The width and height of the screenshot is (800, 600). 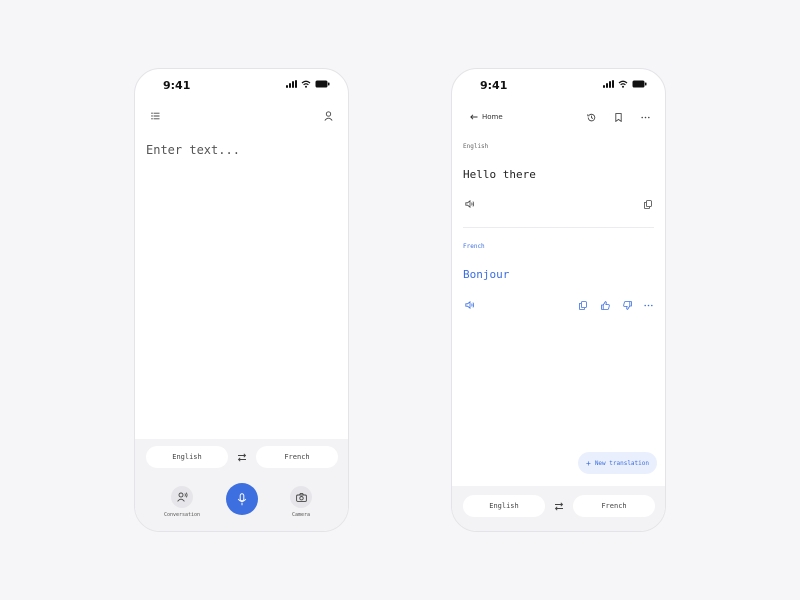 I want to click on person-icon, so click(x=328, y=116).